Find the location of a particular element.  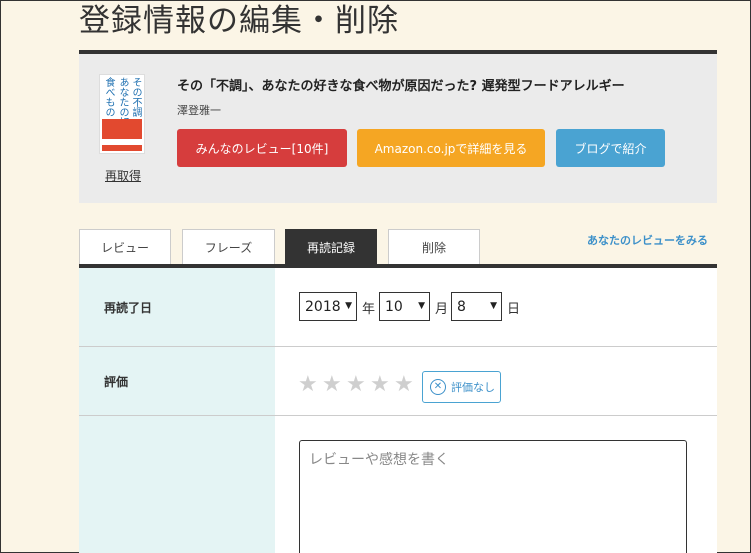

star-icon-3: ★ is located at coordinates (356, 385).